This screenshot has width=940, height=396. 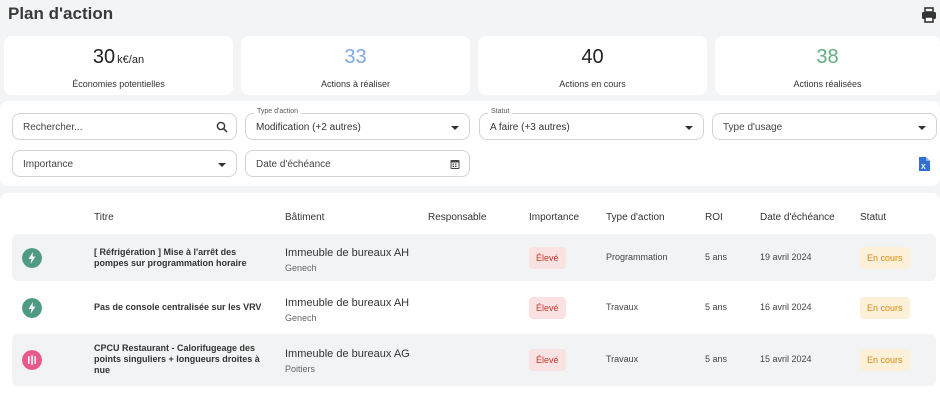 I want to click on kpi-label: Actions en cours, so click(x=592, y=84).